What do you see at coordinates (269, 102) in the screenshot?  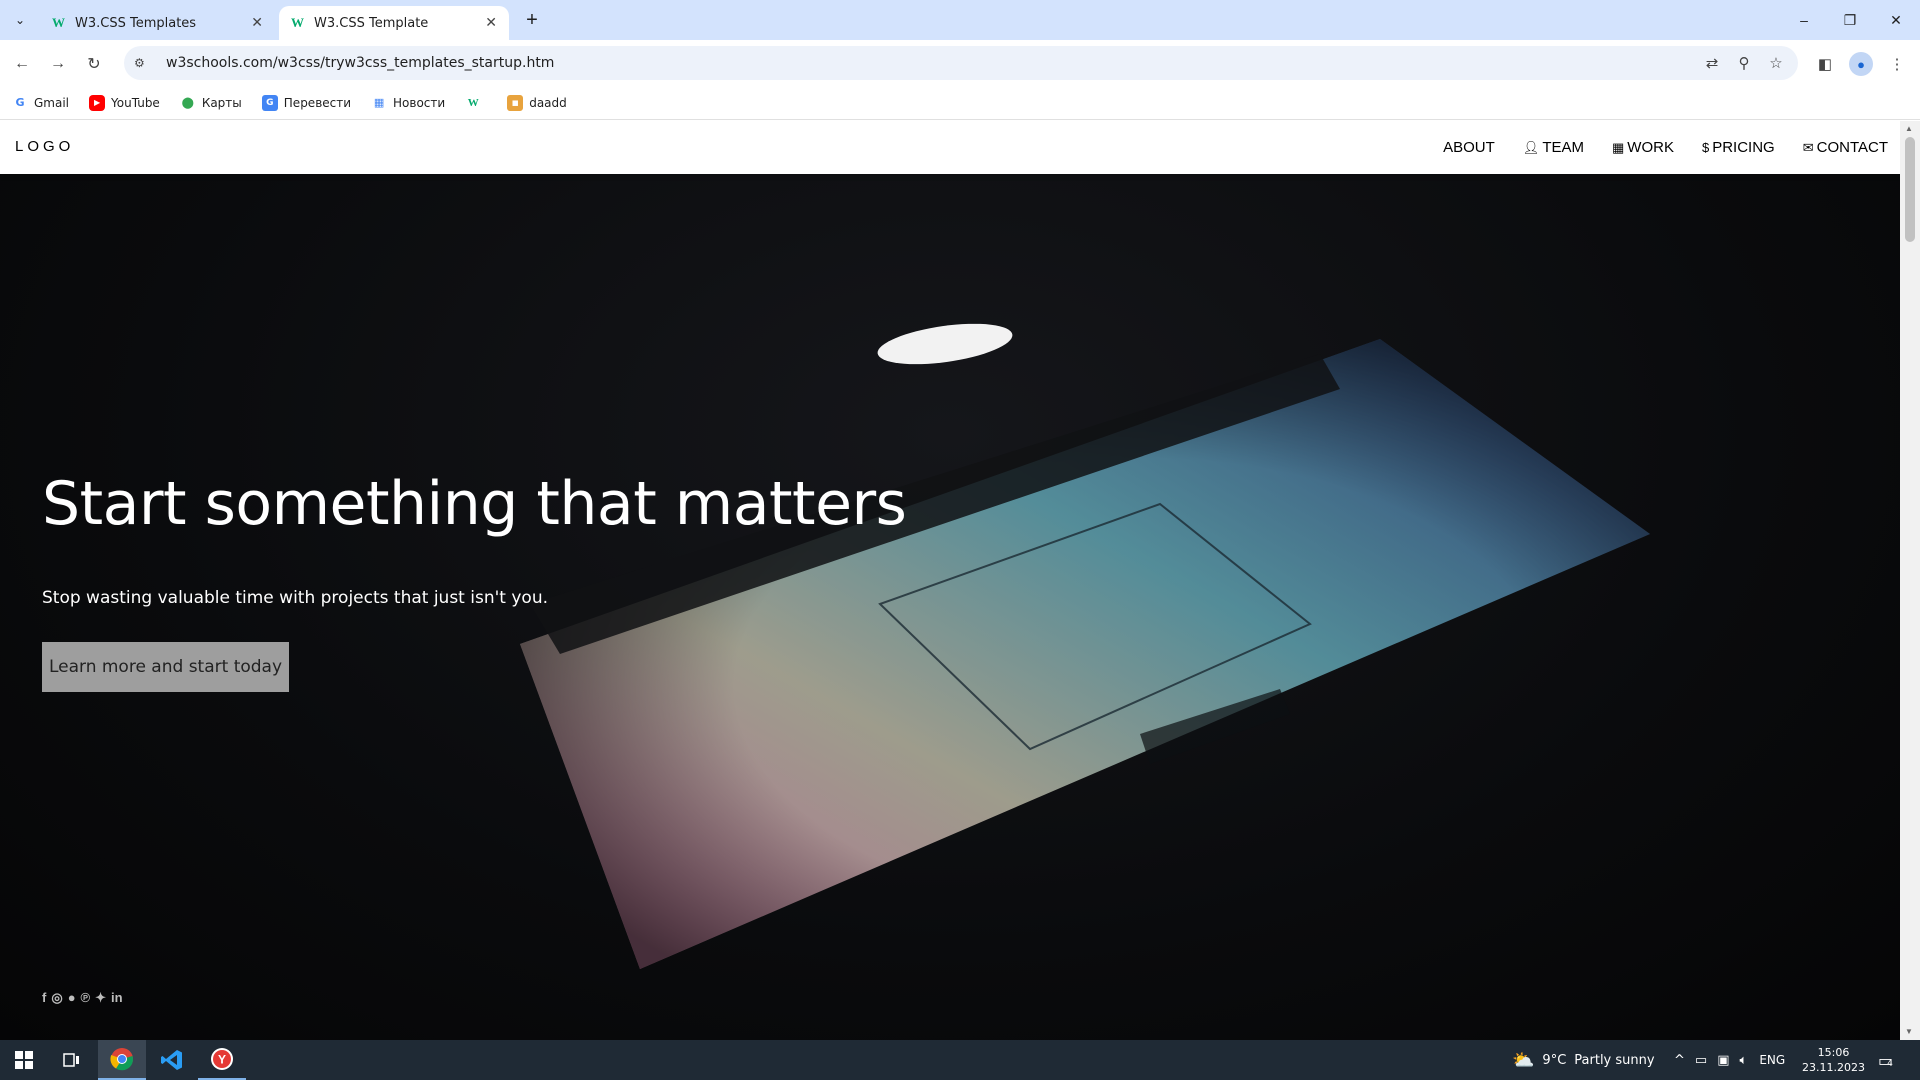 I see `translate-icon: G` at bounding box center [269, 102].